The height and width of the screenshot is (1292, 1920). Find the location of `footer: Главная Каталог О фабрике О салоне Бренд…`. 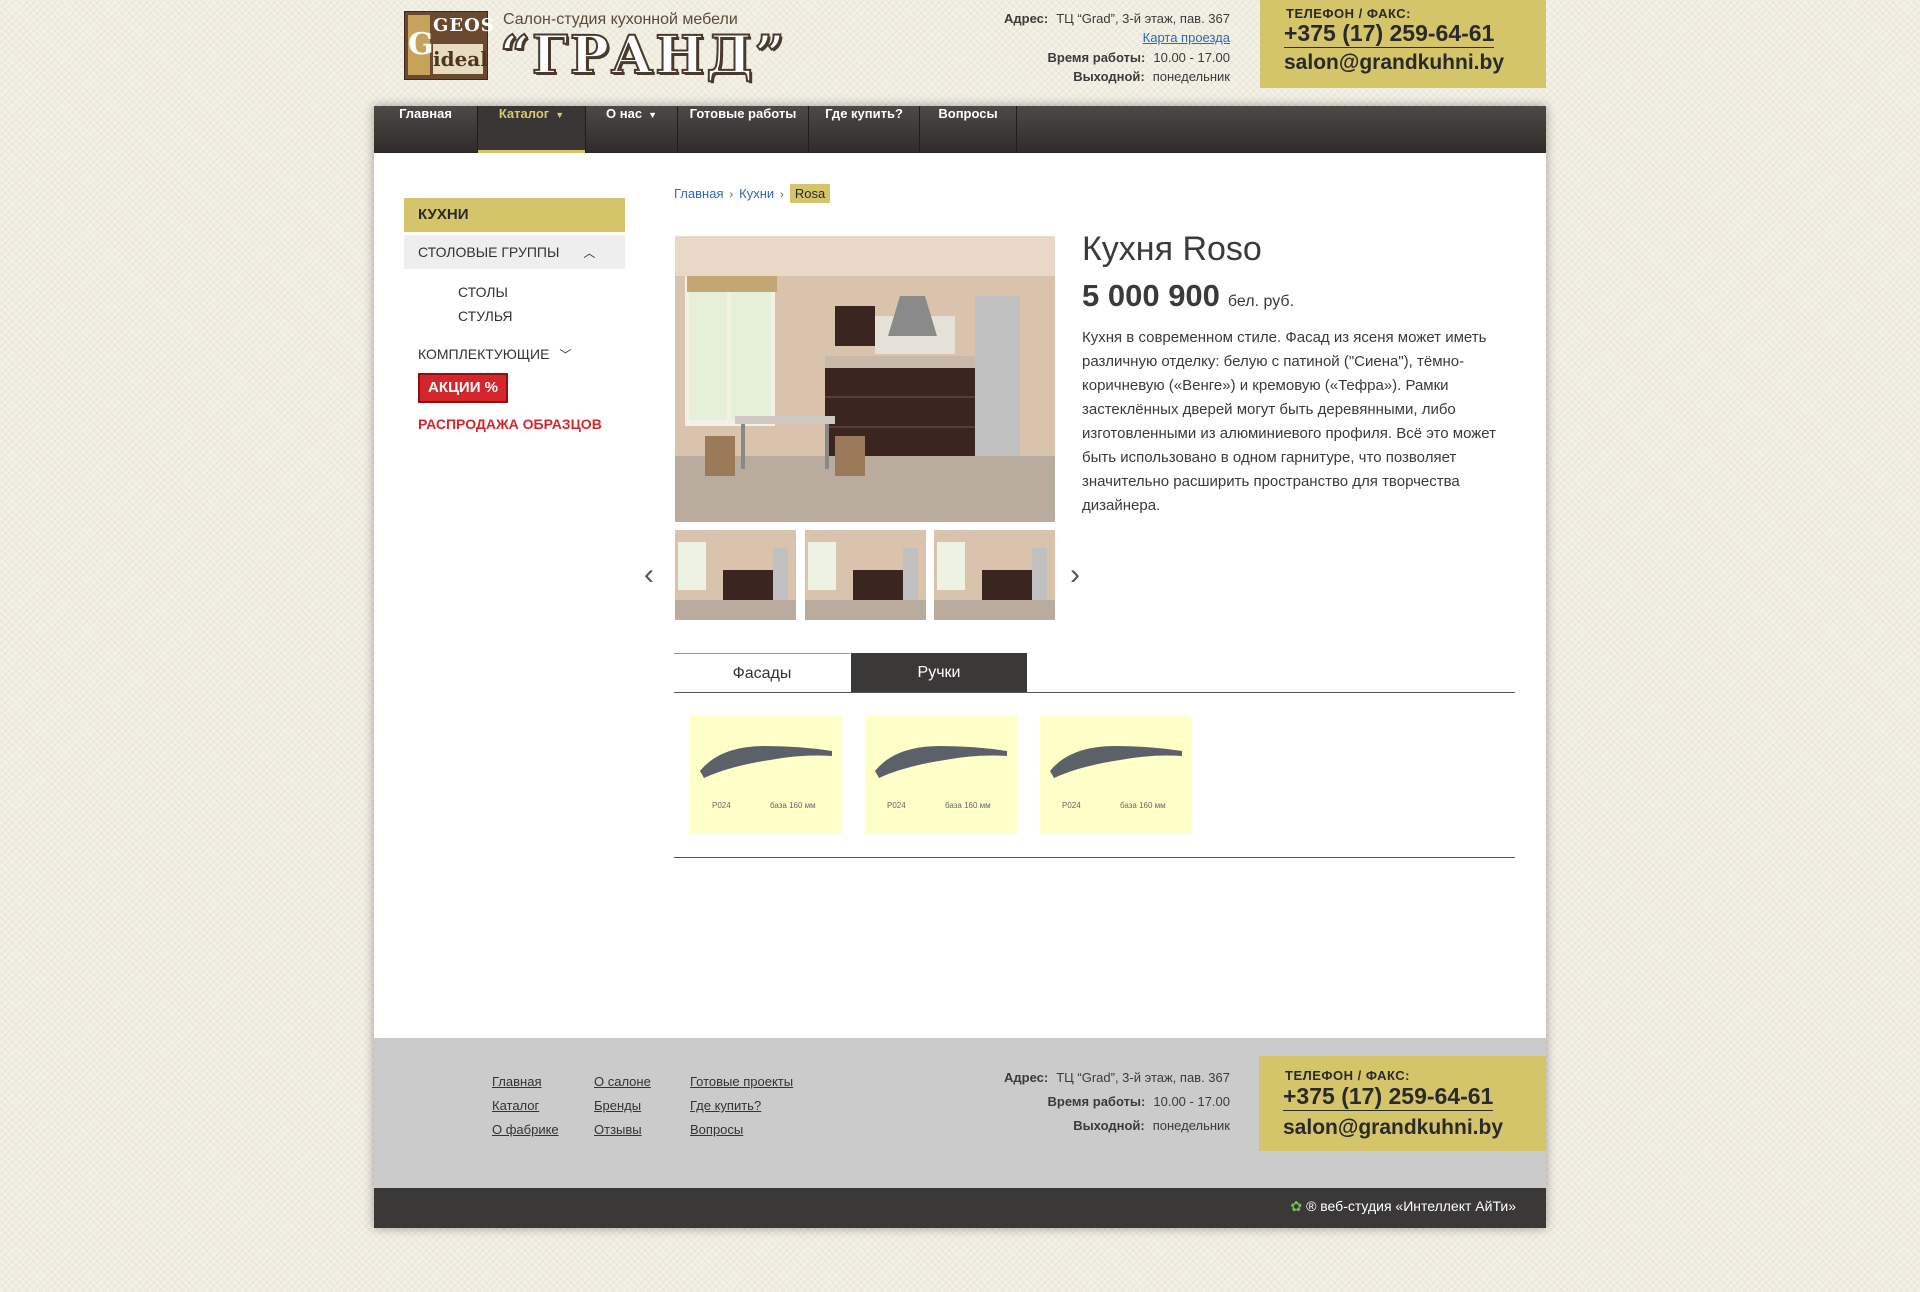

footer: Главная Каталог О фабрике О салоне Бренд… is located at coordinates (960, 1113).